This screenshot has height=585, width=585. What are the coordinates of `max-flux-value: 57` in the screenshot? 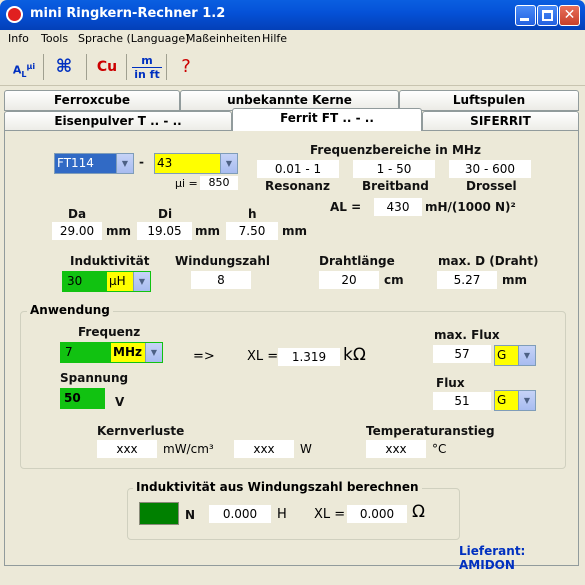 It's located at (462, 354).